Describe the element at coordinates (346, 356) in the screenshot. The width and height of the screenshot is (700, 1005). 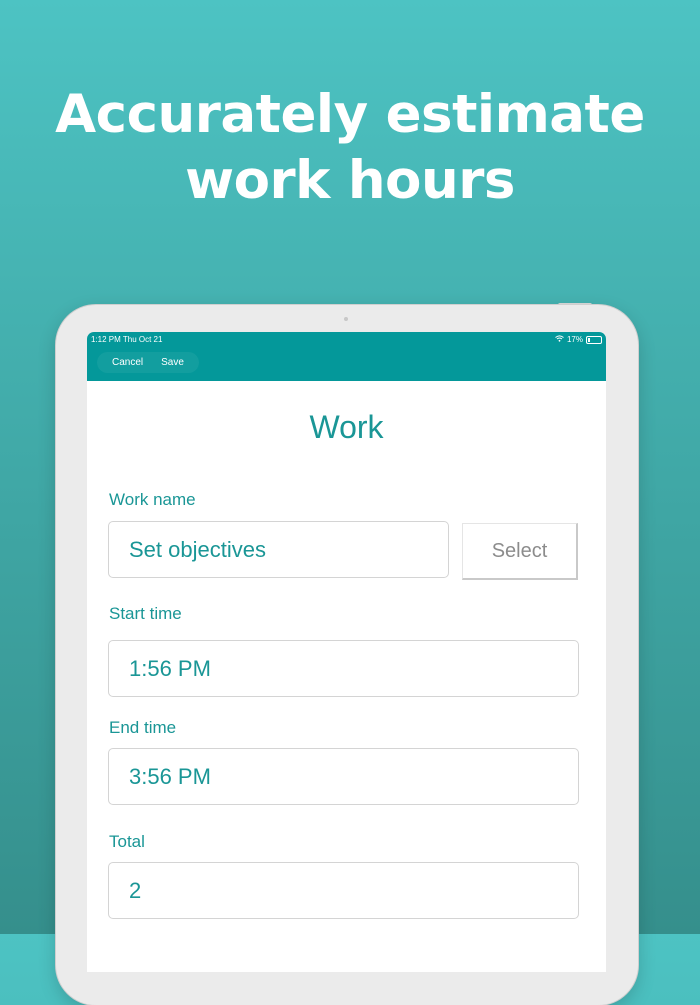
I see `navigation-bar: 1:12 PM Thu Oct 21 17% Cancel Save` at that location.